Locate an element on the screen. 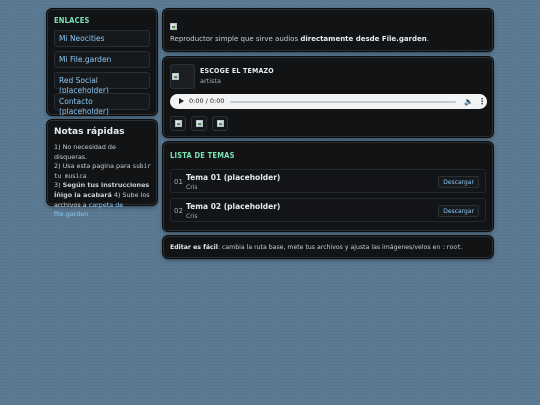  note-line-1: 1) No necesidad de disqueras. is located at coordinates (85, 152).